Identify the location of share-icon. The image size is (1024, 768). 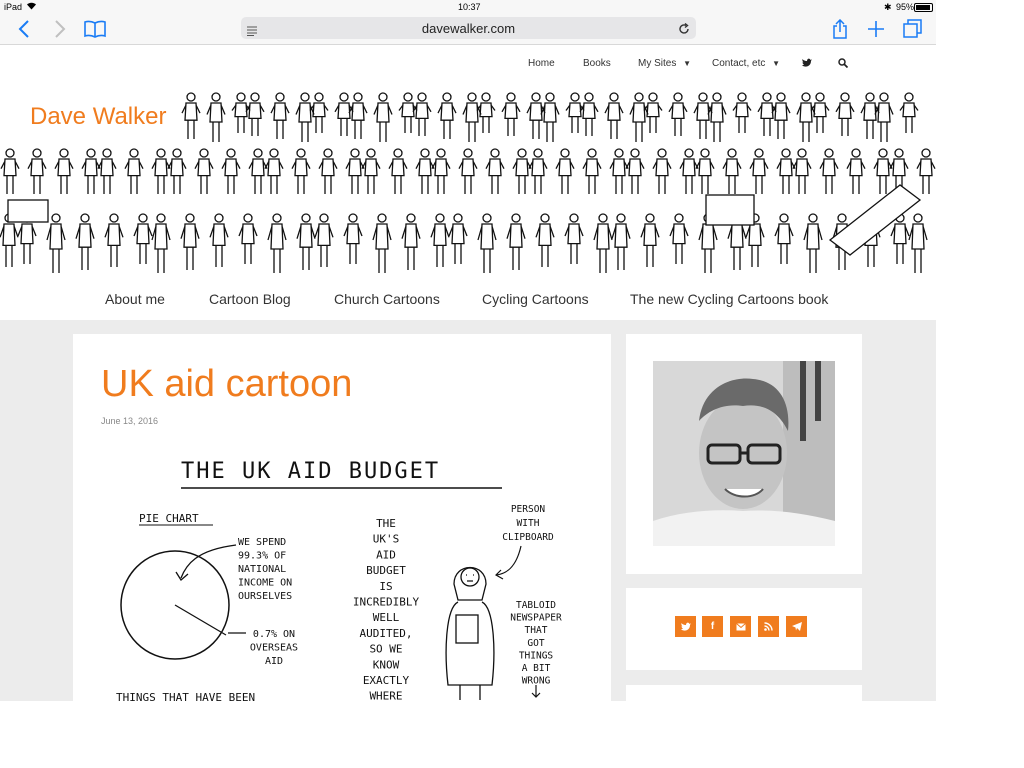
(840, 29).